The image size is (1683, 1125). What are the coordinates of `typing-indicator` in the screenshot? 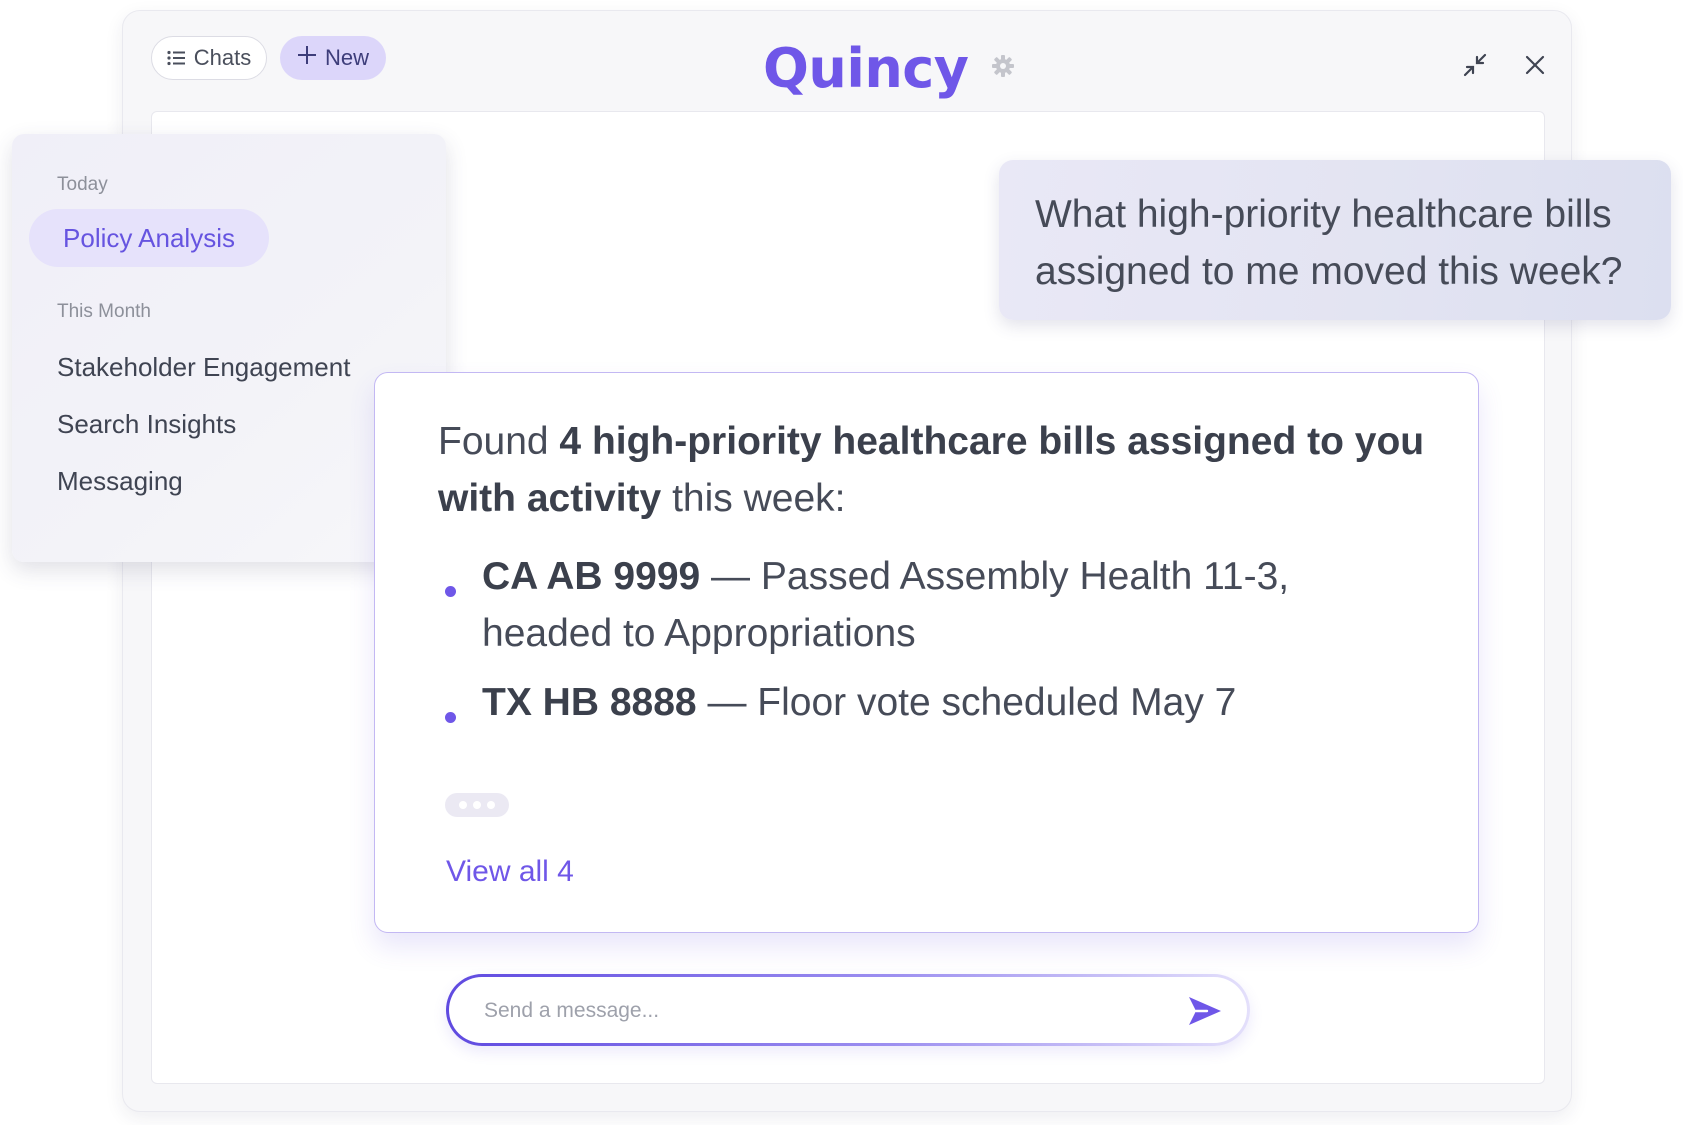 It's located at (477, 805).